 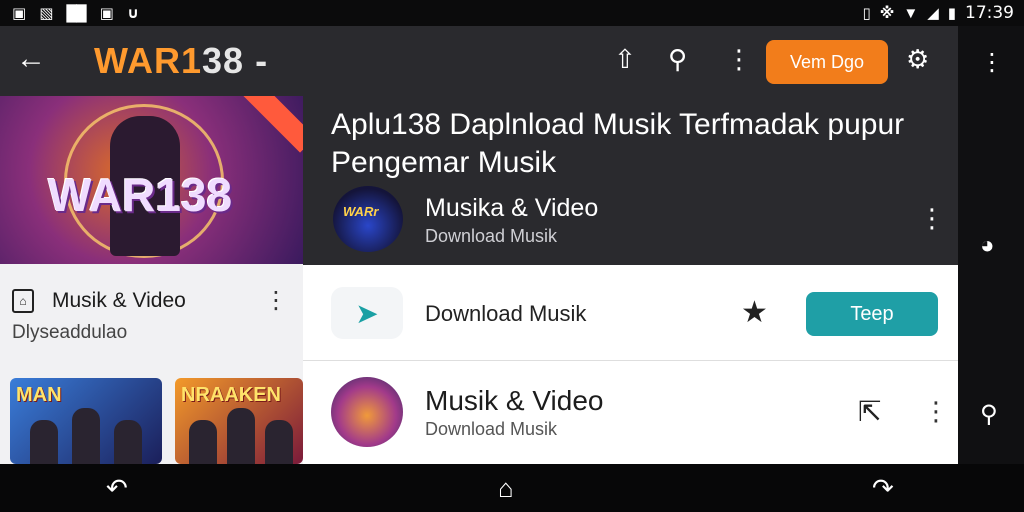 What do you see at coordinates (512, 13) in the screenshot?
I see `status-bar: ▣ ▧ ██ ▣ ∪ ▯ ※ ▼ ◢ ▮ 17:39` at bounding box center [512, 13].